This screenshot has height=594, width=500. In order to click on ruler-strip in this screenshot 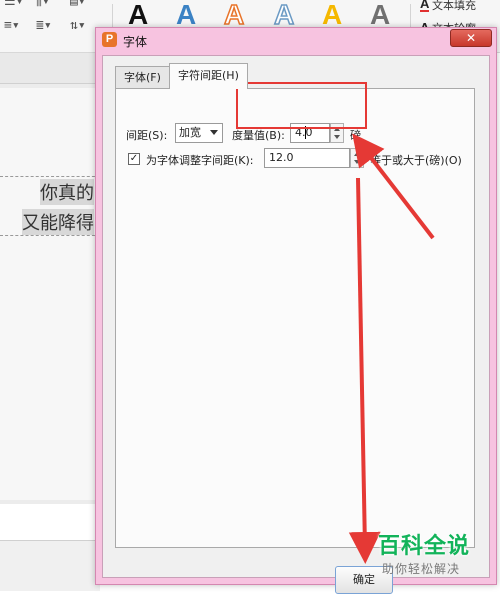, I will do `click(50, 68)`.